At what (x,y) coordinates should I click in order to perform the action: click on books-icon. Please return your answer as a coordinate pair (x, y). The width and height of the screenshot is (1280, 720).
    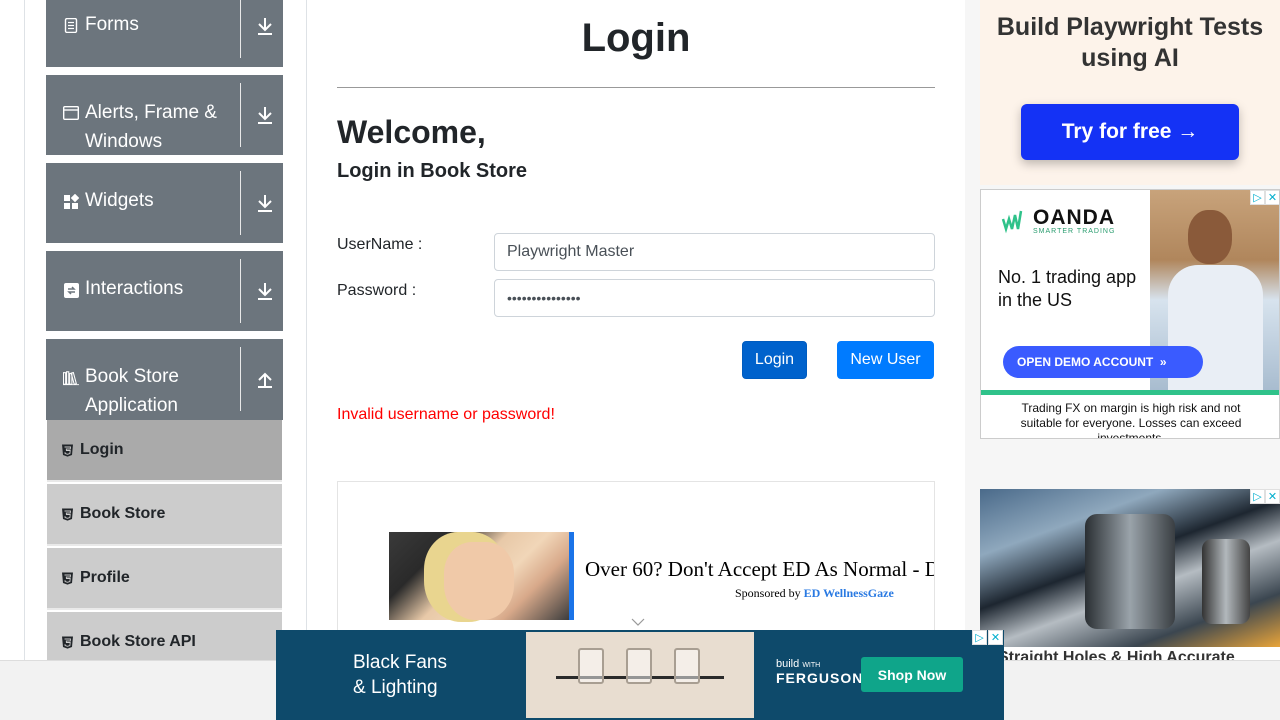
    Looking at the image, I should click on (71, 378).